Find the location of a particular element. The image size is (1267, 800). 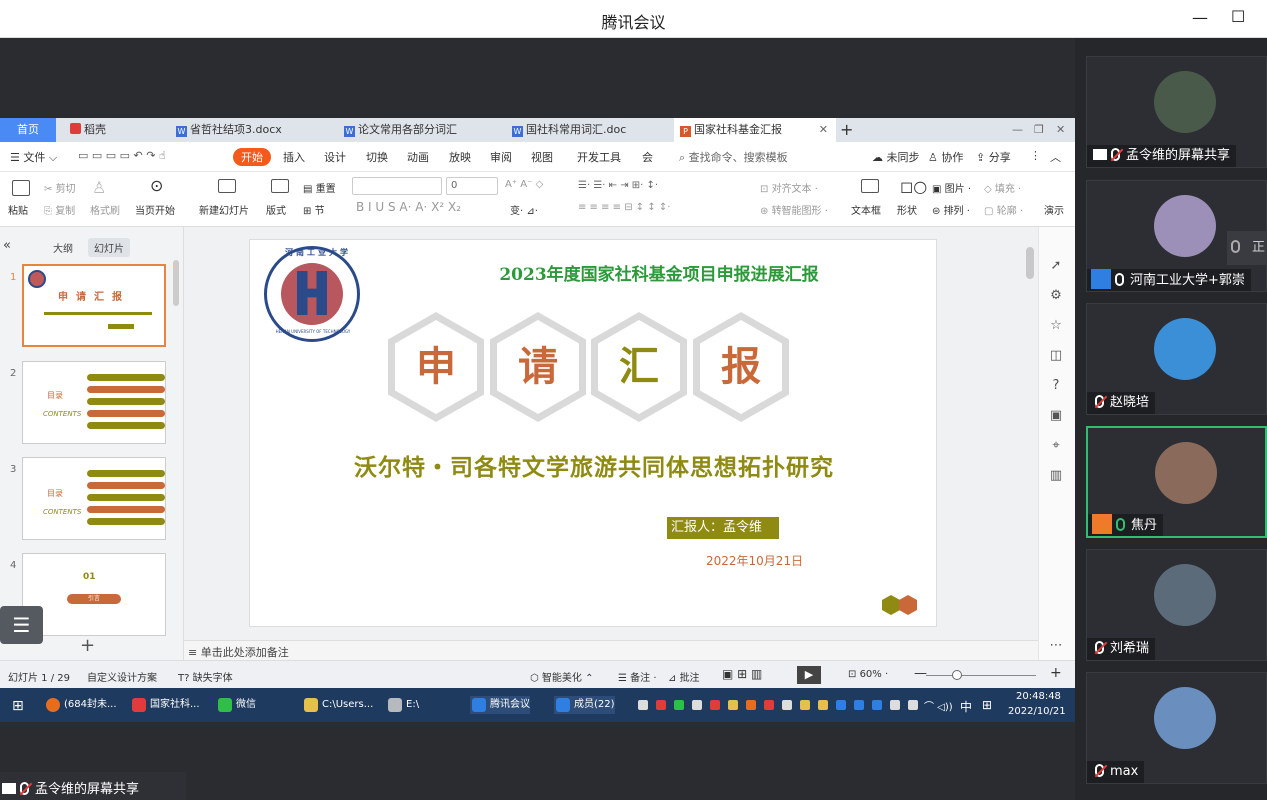

tab-doc-1: W 省哲社结项3.docx is located at coordinates (251, 130).